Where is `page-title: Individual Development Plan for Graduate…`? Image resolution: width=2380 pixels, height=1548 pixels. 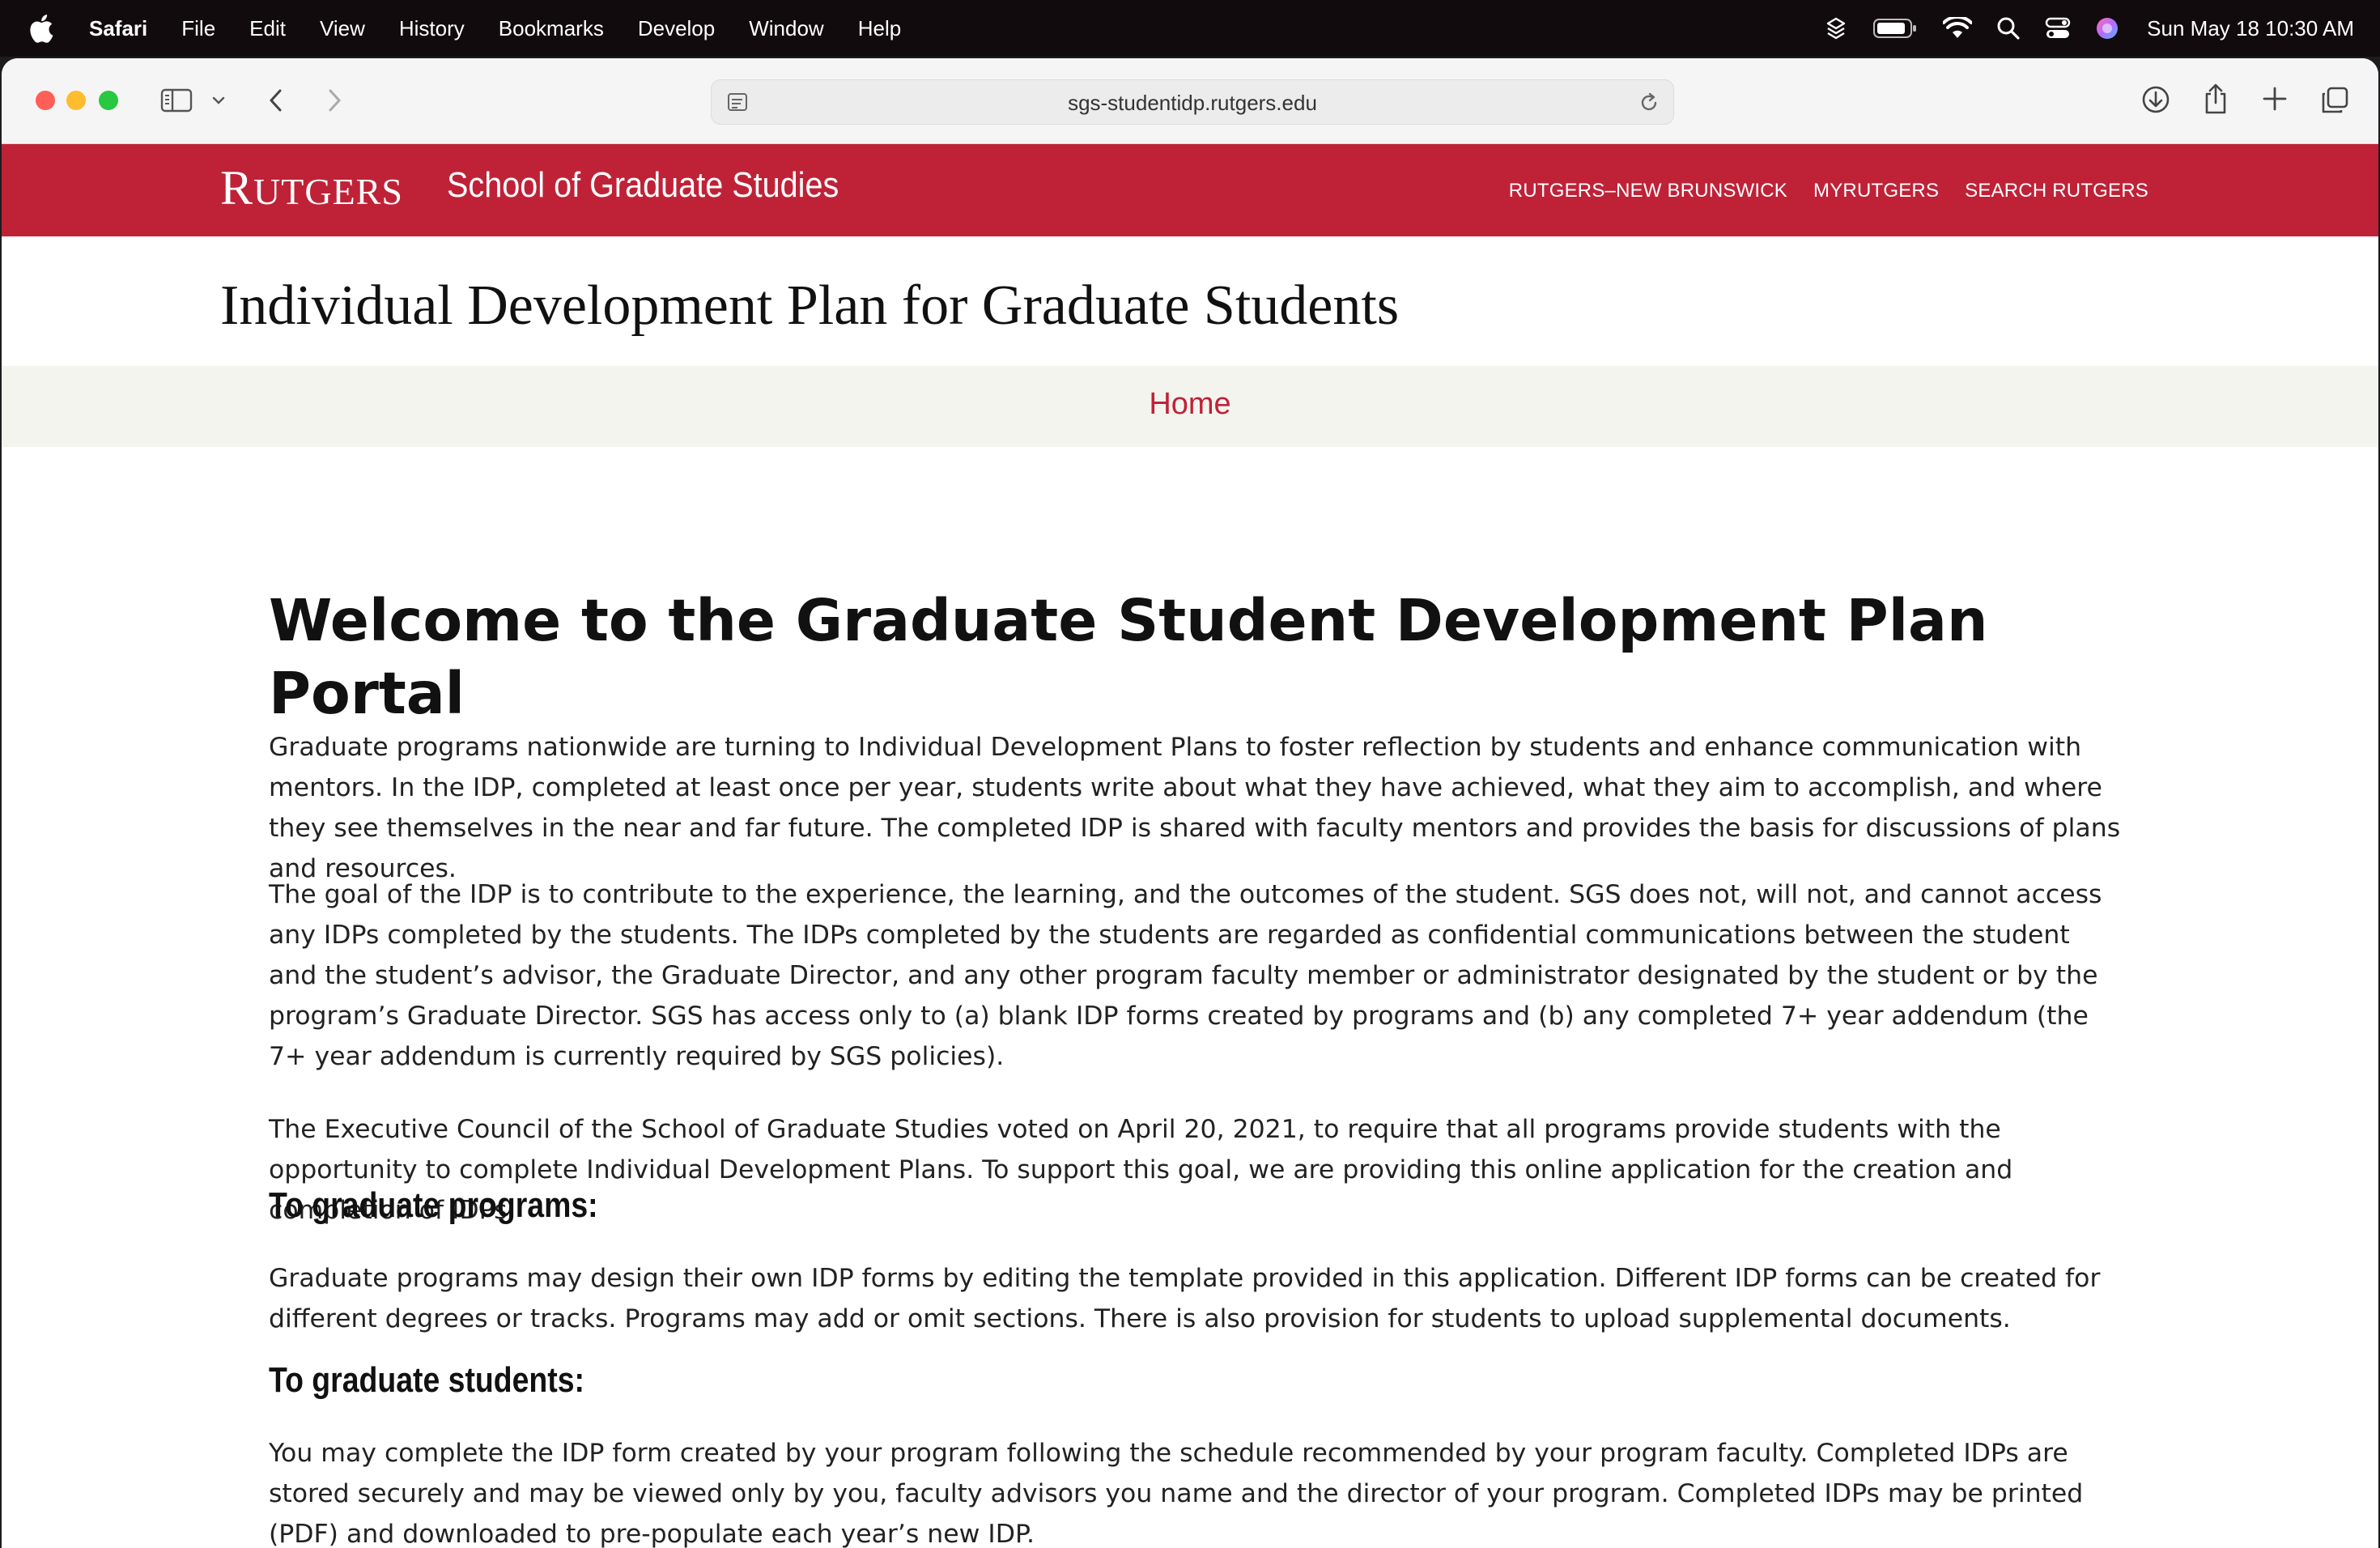 page-title: Individual Development Plan for Graduate… is located at coordinates (810, 306).